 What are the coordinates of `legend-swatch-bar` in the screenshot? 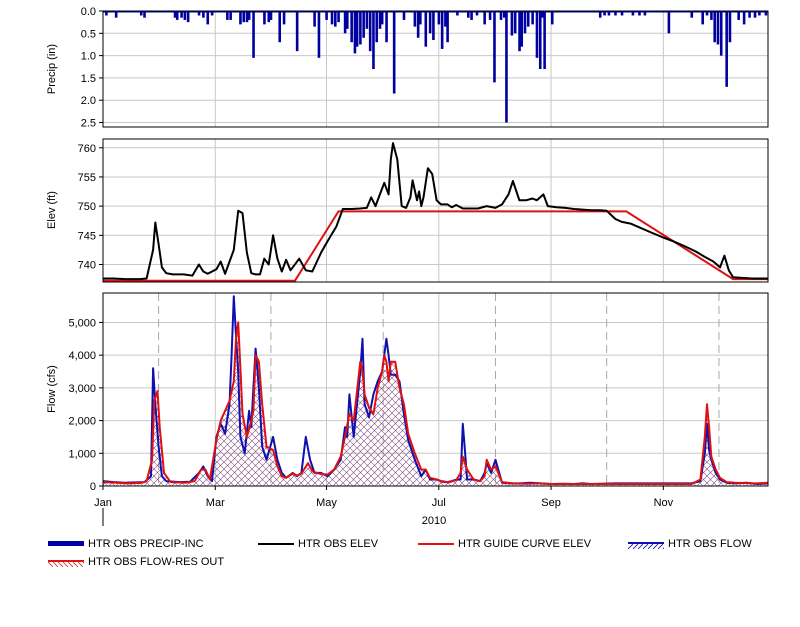 It's located at (66, 543).